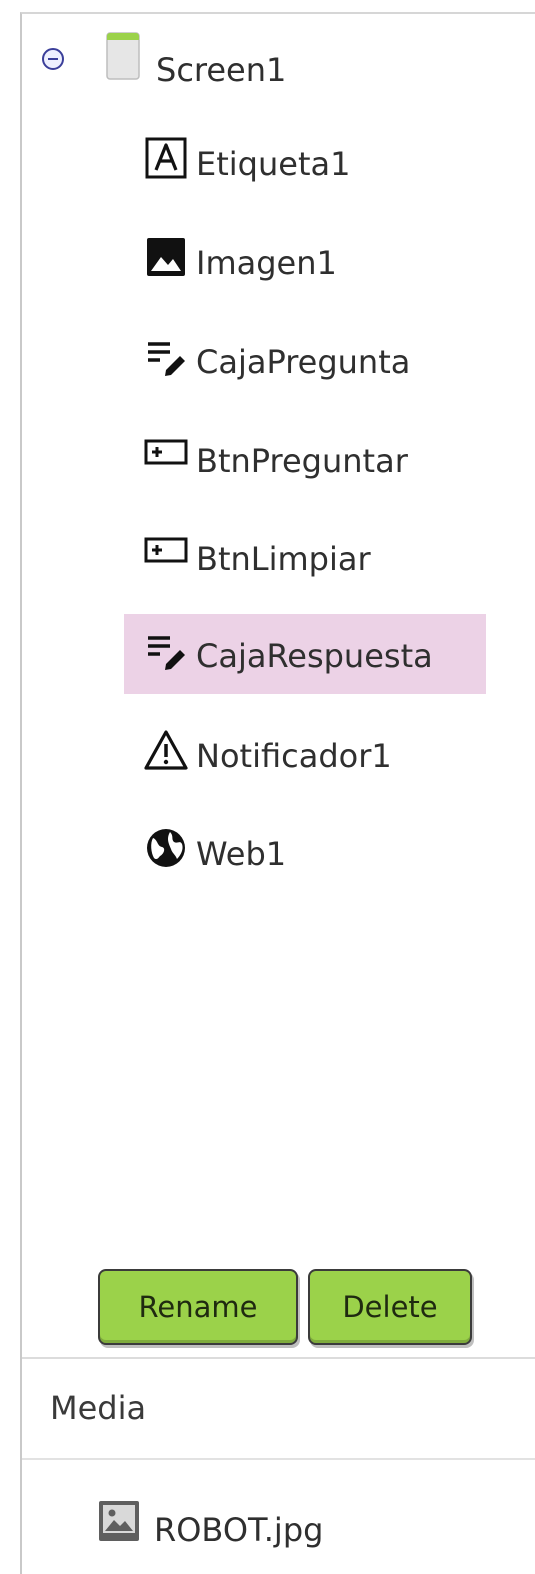 This screenshot has width=535, height=1574. Describe the element at coordinates (305, 852) in the screenshot. I see `tree-item-web1: Web1` at that location.